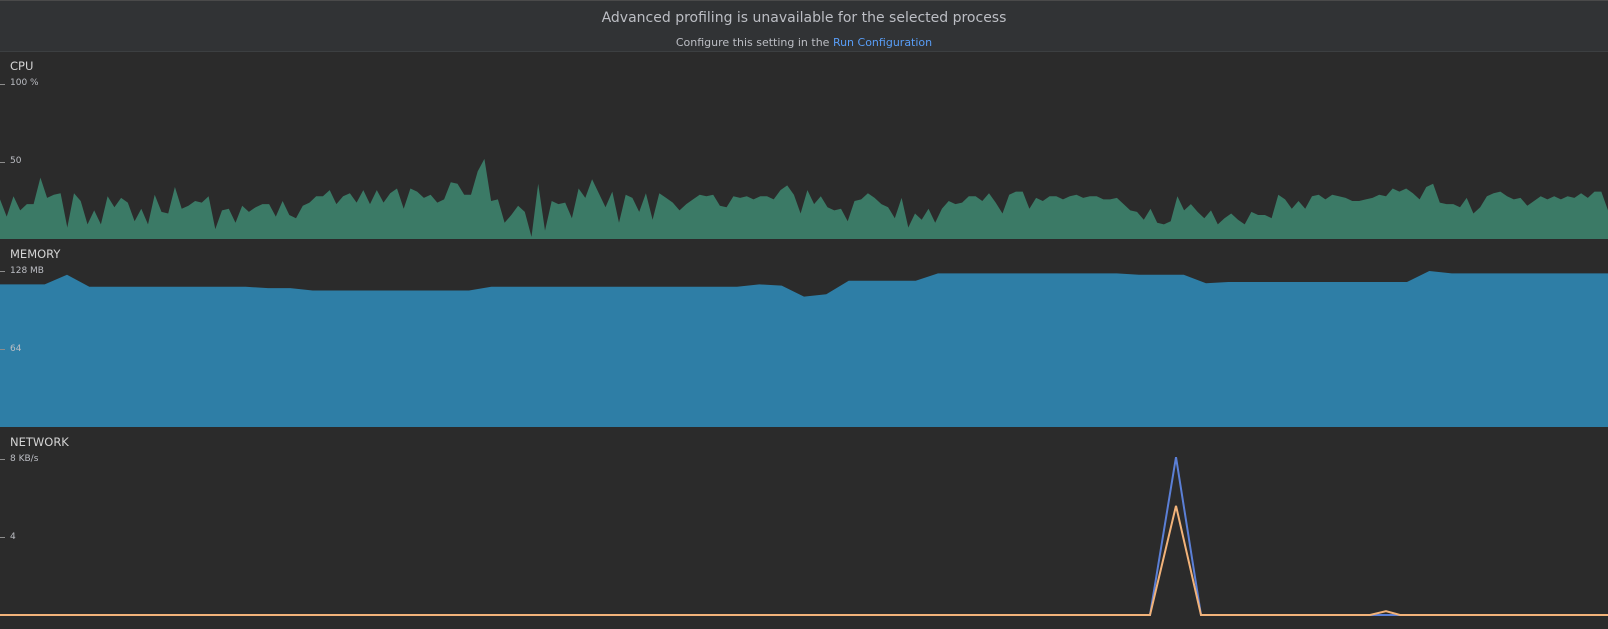  I want to click on memory-tick-128: 128 MB, so click(27, 271).